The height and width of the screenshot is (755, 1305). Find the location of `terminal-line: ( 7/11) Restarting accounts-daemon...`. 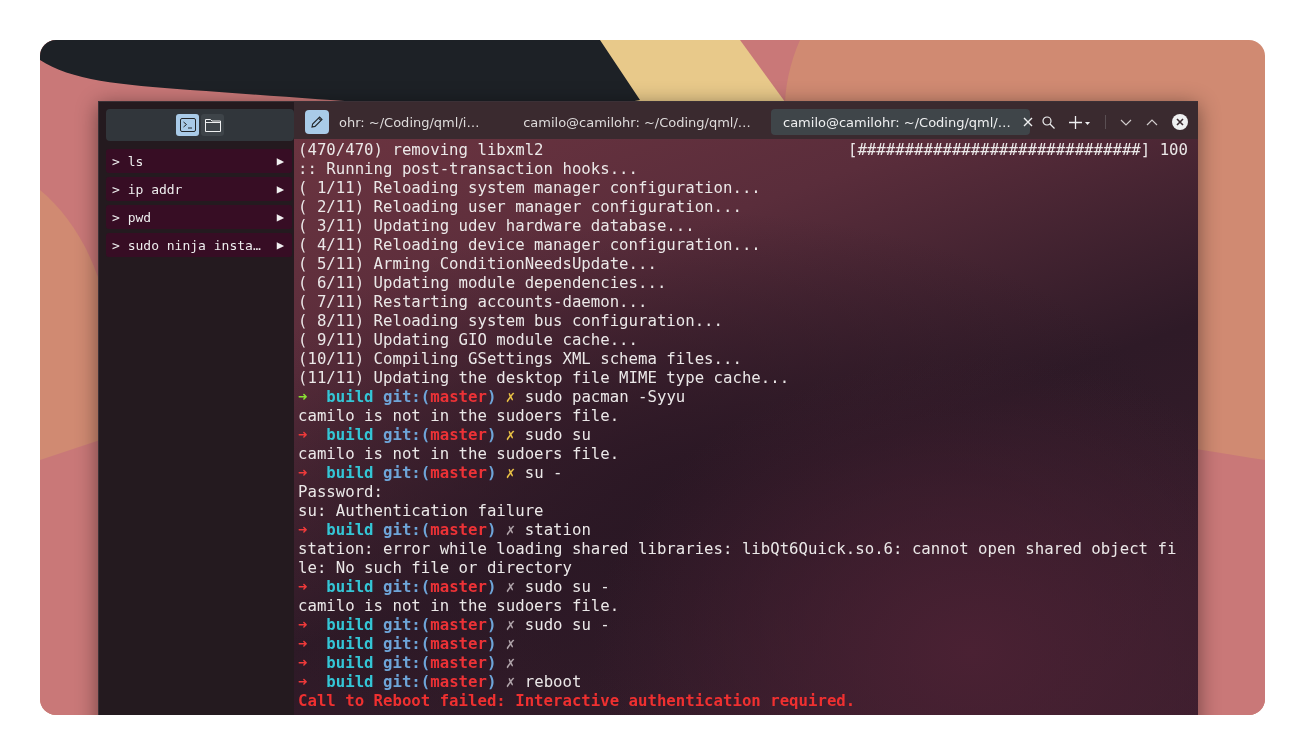

terminal-line: ( 7/11) Restarting accounts-daemon... is located at coordinates (473, 301).